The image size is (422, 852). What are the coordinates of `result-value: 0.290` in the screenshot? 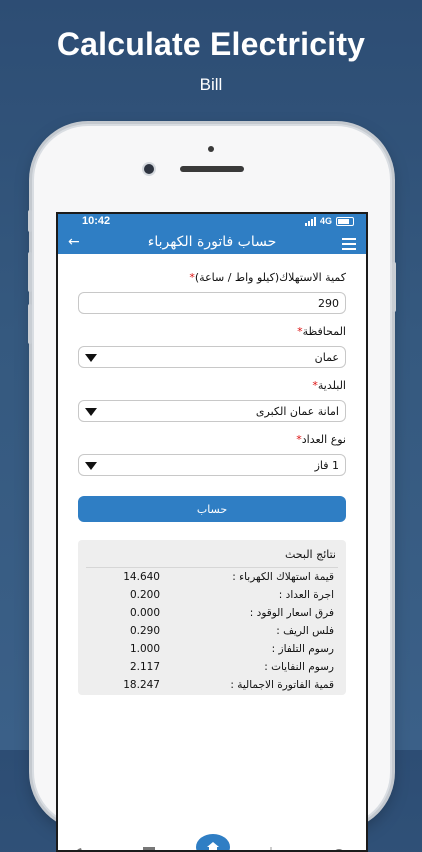 It's located at (144, 631).